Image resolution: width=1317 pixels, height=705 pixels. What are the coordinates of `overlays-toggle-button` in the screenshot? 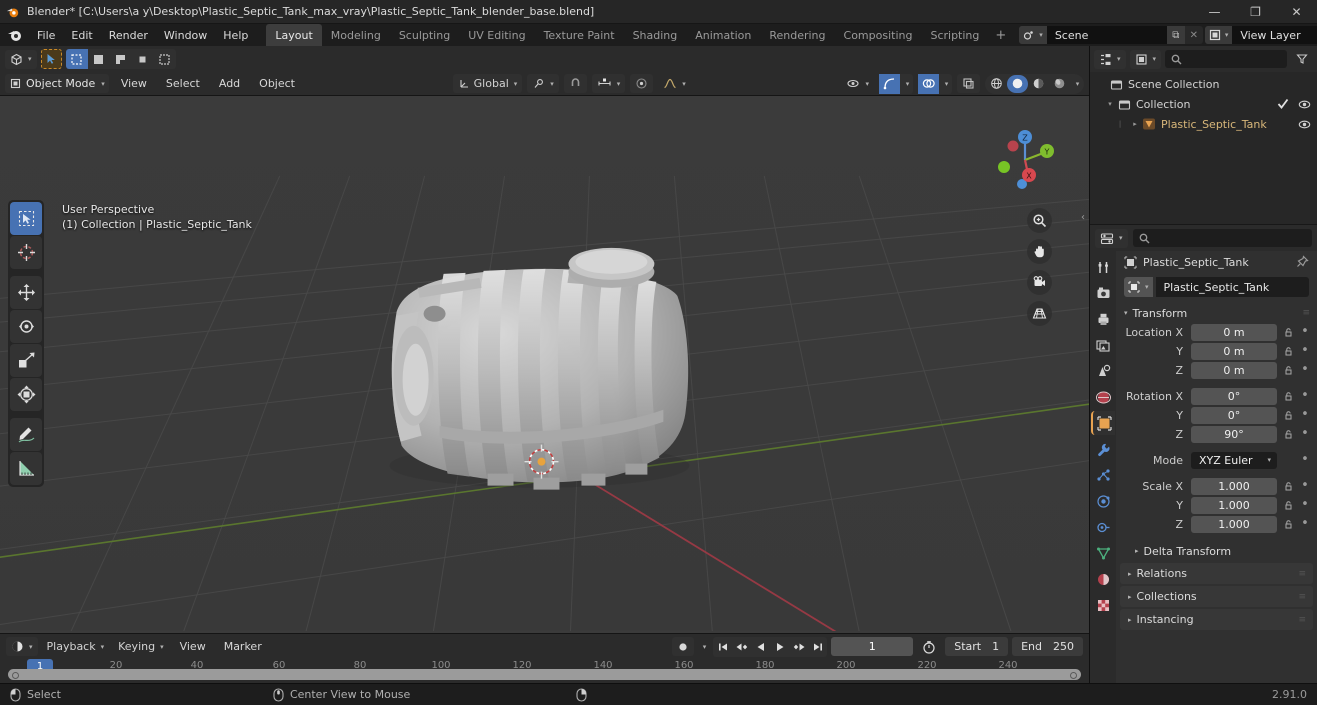 It's located at (928, 83).